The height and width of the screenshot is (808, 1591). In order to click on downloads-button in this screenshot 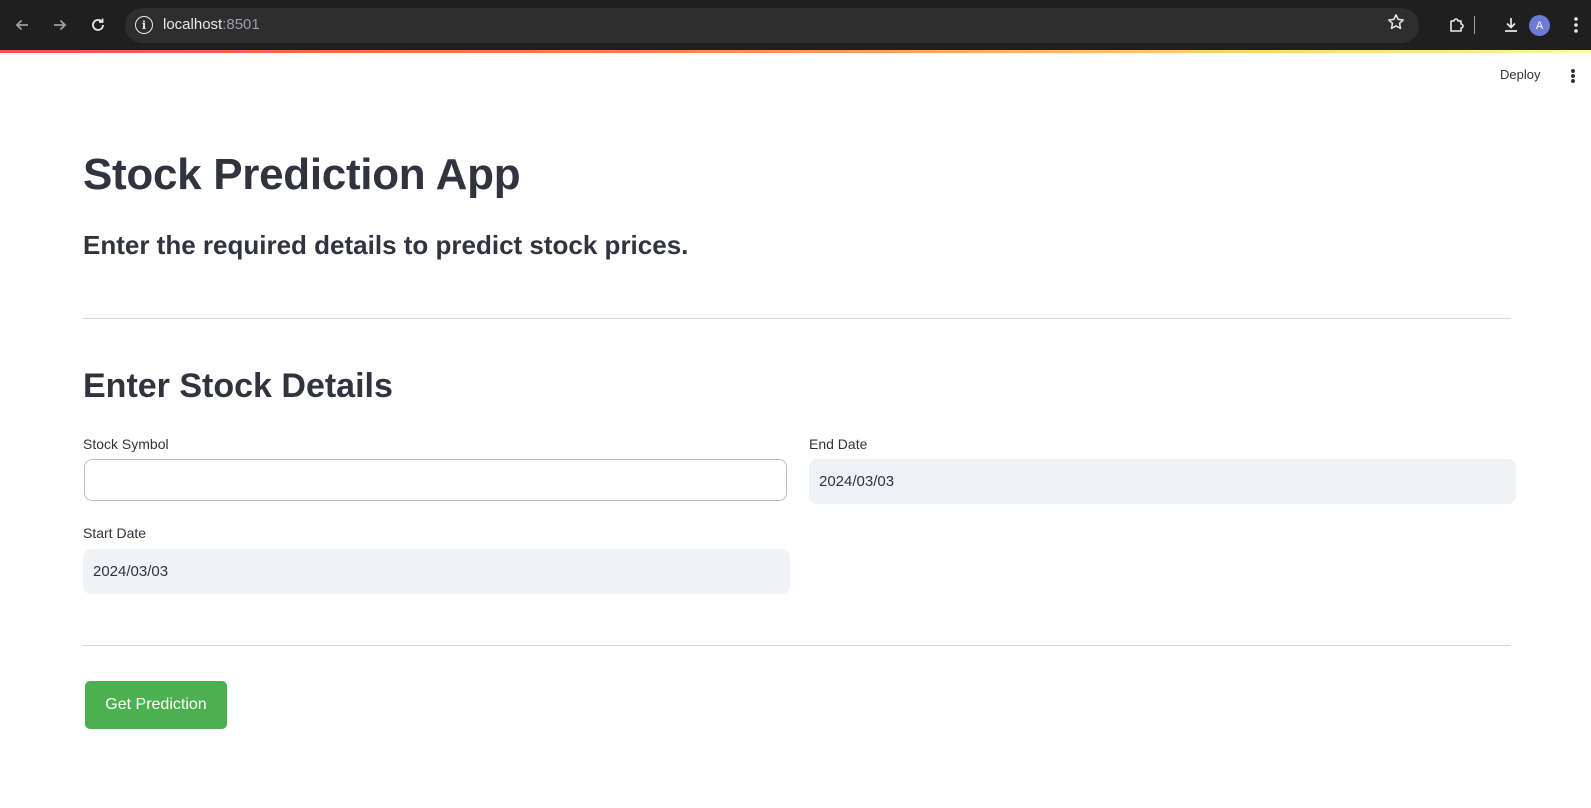, I will do `click(1511, 25)`.